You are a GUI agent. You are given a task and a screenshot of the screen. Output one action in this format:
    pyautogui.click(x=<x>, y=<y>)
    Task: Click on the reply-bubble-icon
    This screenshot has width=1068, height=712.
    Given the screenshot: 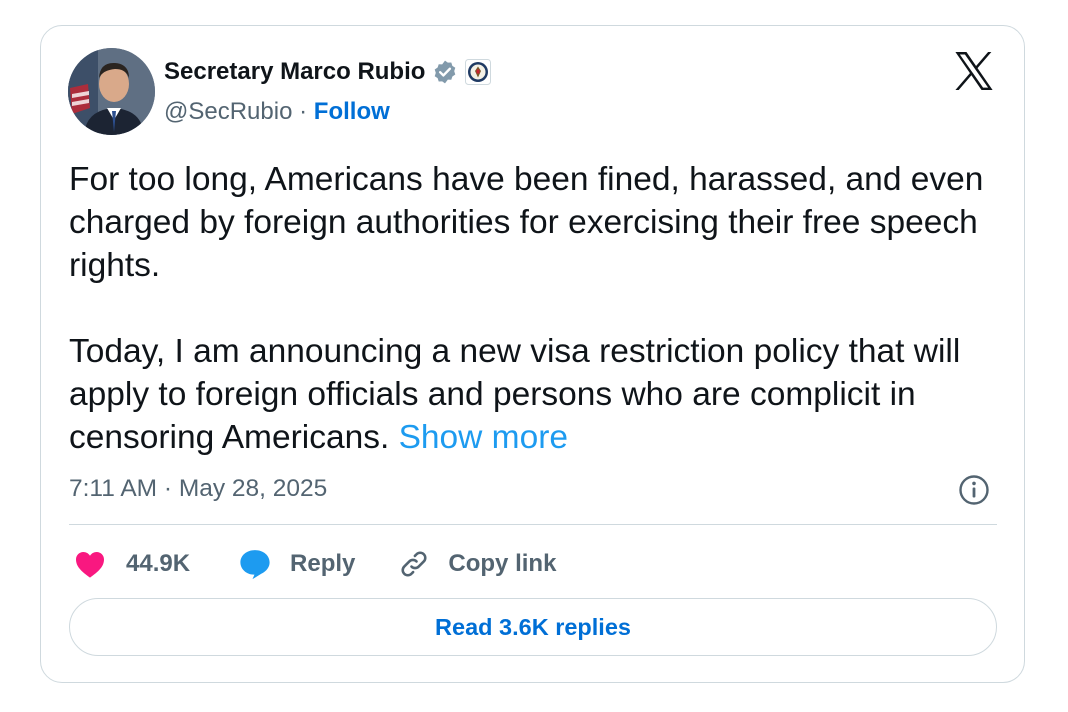 What is the action you would take?
    pyautogui.click(x=255, y=565)
    